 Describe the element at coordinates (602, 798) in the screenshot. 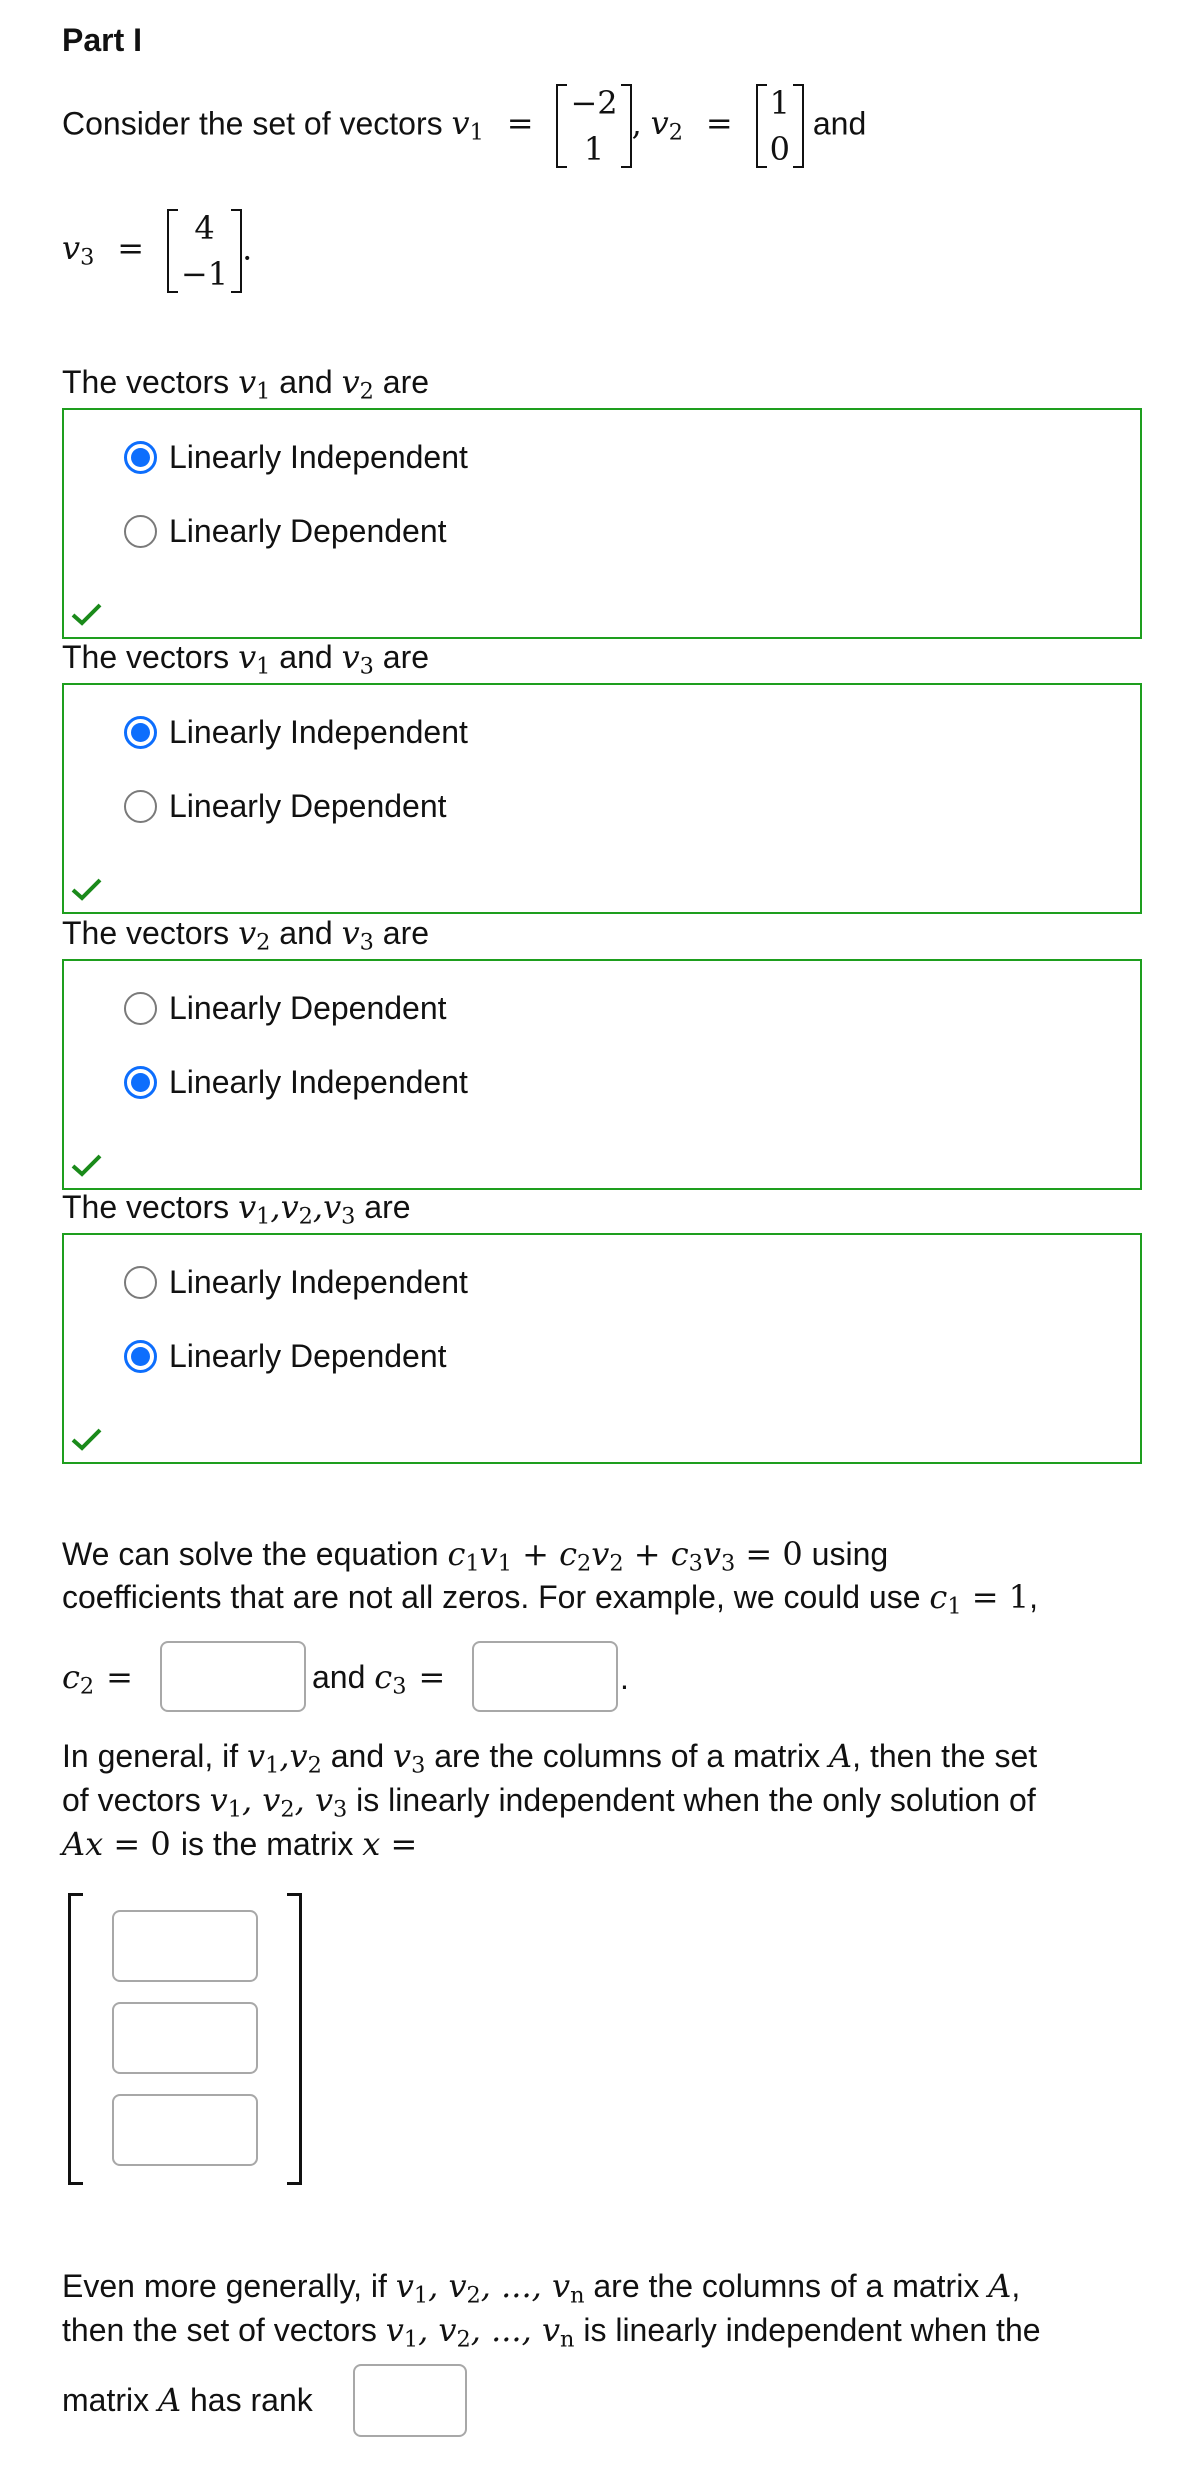

I see `question-2-box: Linearly Independent Linearly Dependent` at that location.